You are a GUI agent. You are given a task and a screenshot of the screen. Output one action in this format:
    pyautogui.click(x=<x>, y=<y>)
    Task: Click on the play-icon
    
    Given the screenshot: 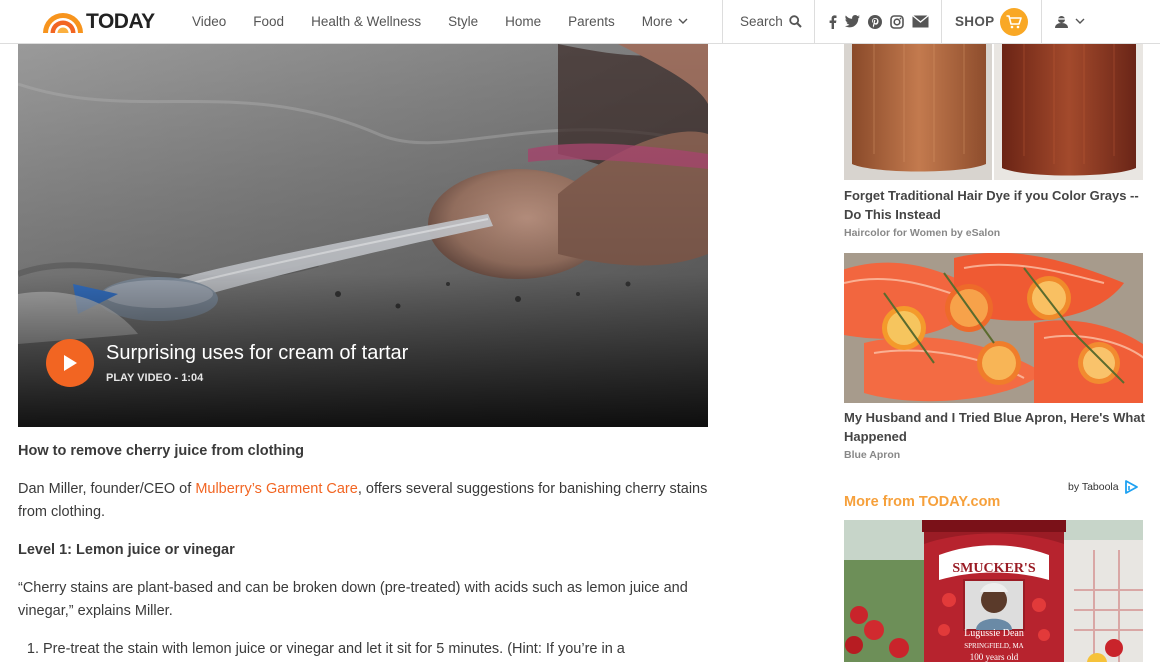 What is the action you would take?
    pyautogui.click(x=70, y=363)
    